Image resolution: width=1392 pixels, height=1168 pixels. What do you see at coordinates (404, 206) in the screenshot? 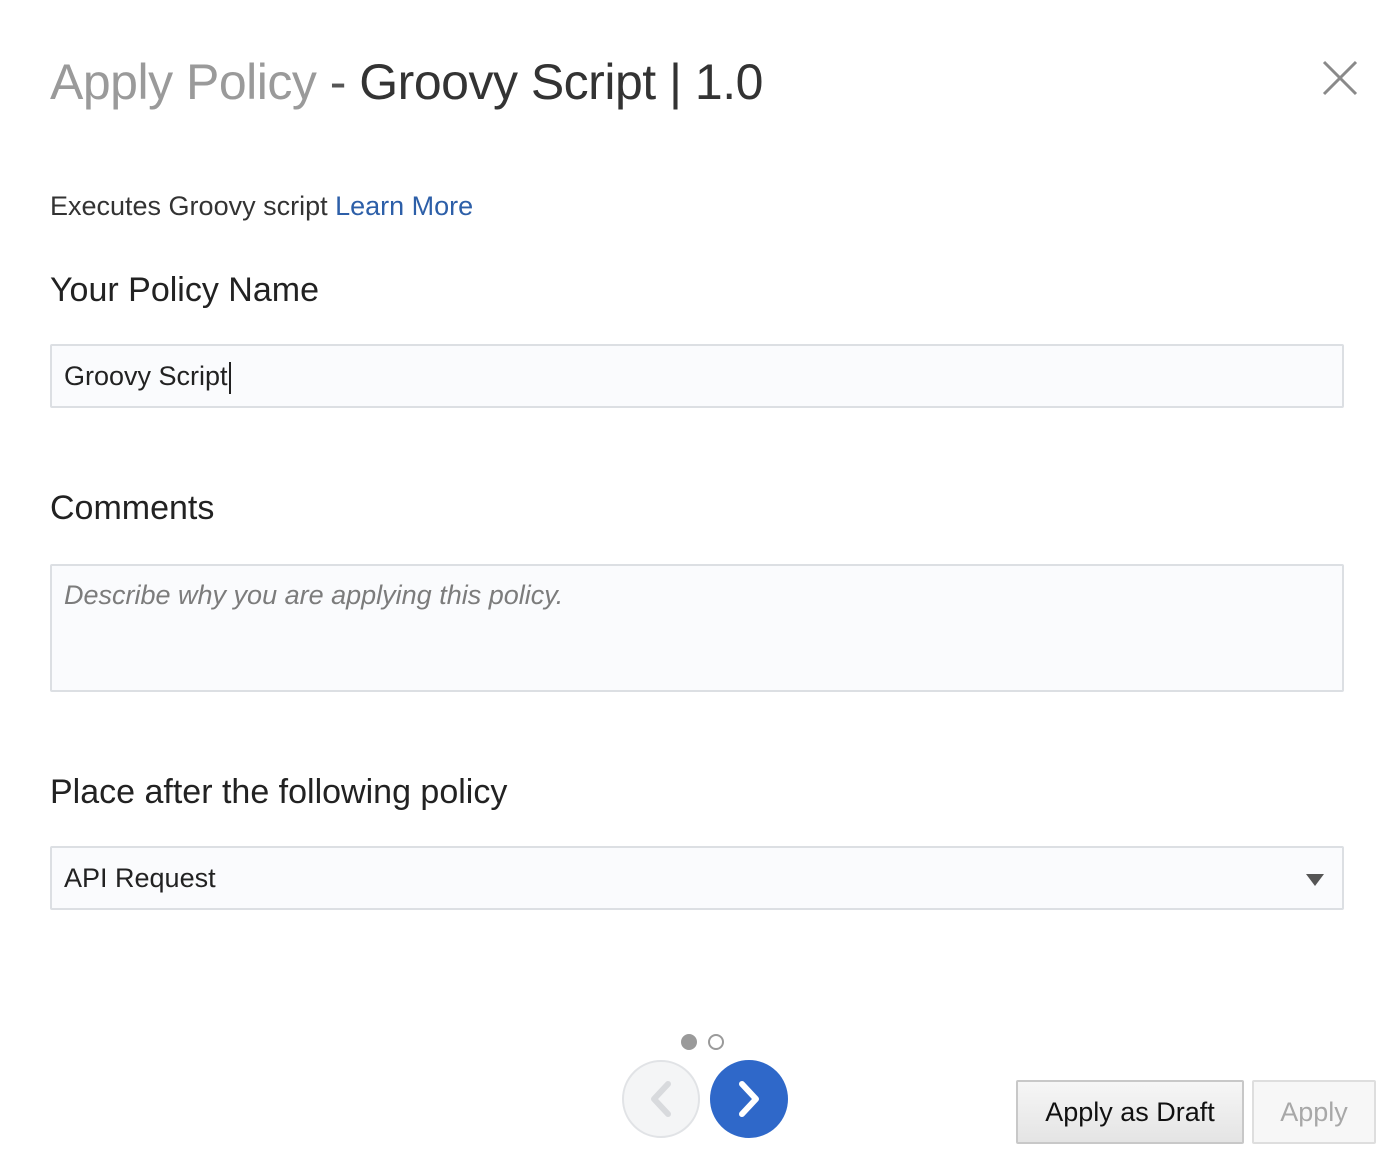
I see `learn-more-link: Learn More` at bounding box center [404, 206].